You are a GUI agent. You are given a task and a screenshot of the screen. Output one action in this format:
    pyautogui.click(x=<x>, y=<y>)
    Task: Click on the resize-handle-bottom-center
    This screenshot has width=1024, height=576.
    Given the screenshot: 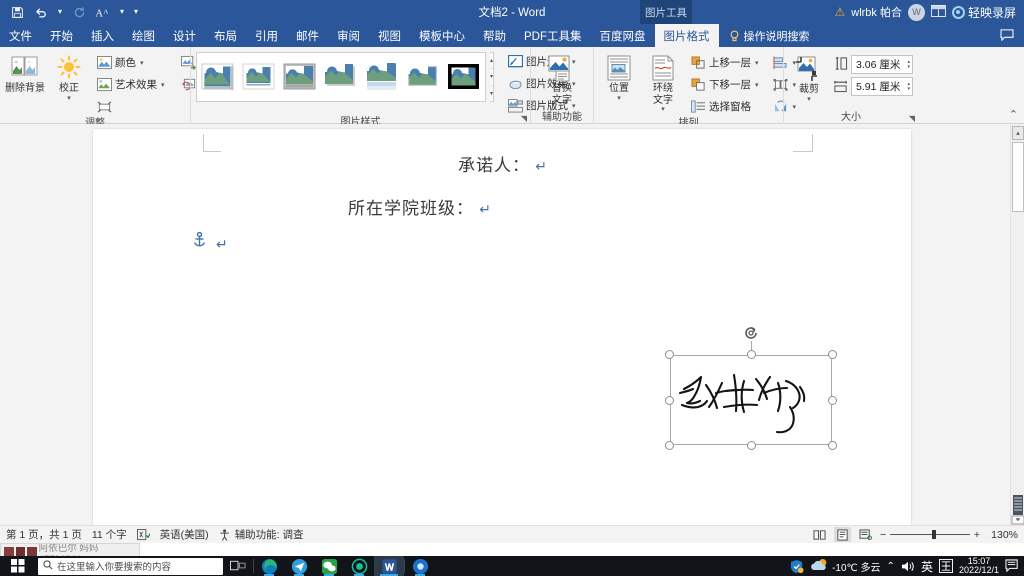 What is the action you would take?
    pyautogui.click(x=751, y=445)
    